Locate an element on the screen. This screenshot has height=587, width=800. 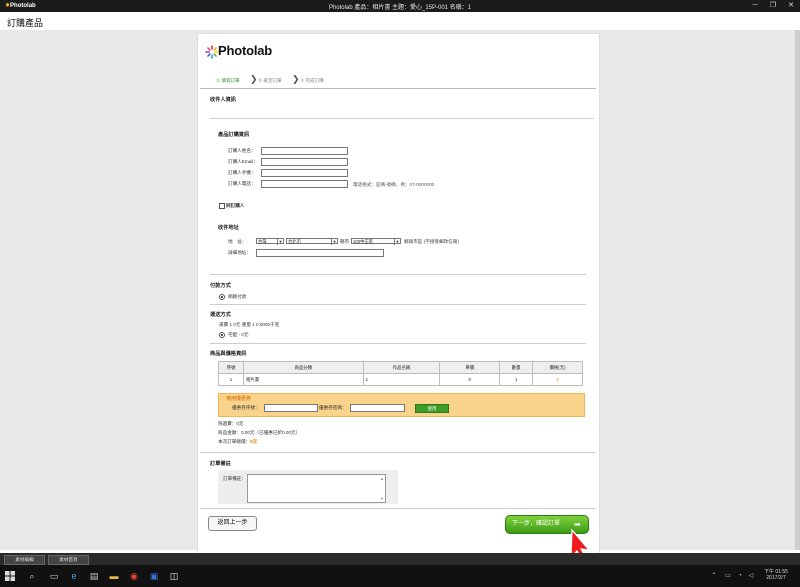
orderer-name-input is located at coordinates (304, 151).